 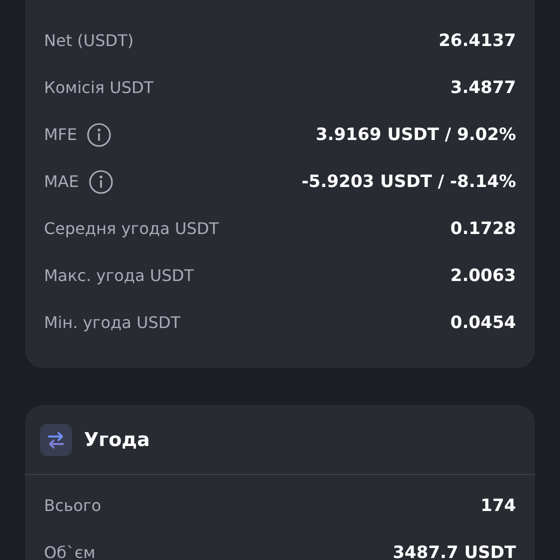 What do you see at coordinates (131, 228) in the screenshot?
I see `stat-label: Середня угода USDT` at bounding box center [131, 228].